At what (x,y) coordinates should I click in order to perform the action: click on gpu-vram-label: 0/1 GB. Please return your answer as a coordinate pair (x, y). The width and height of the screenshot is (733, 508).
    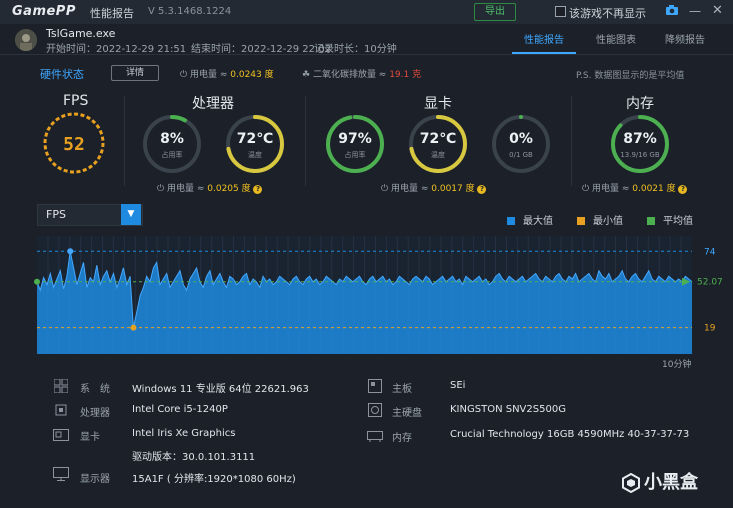
    Looking at the image, I should click on (521, 155).